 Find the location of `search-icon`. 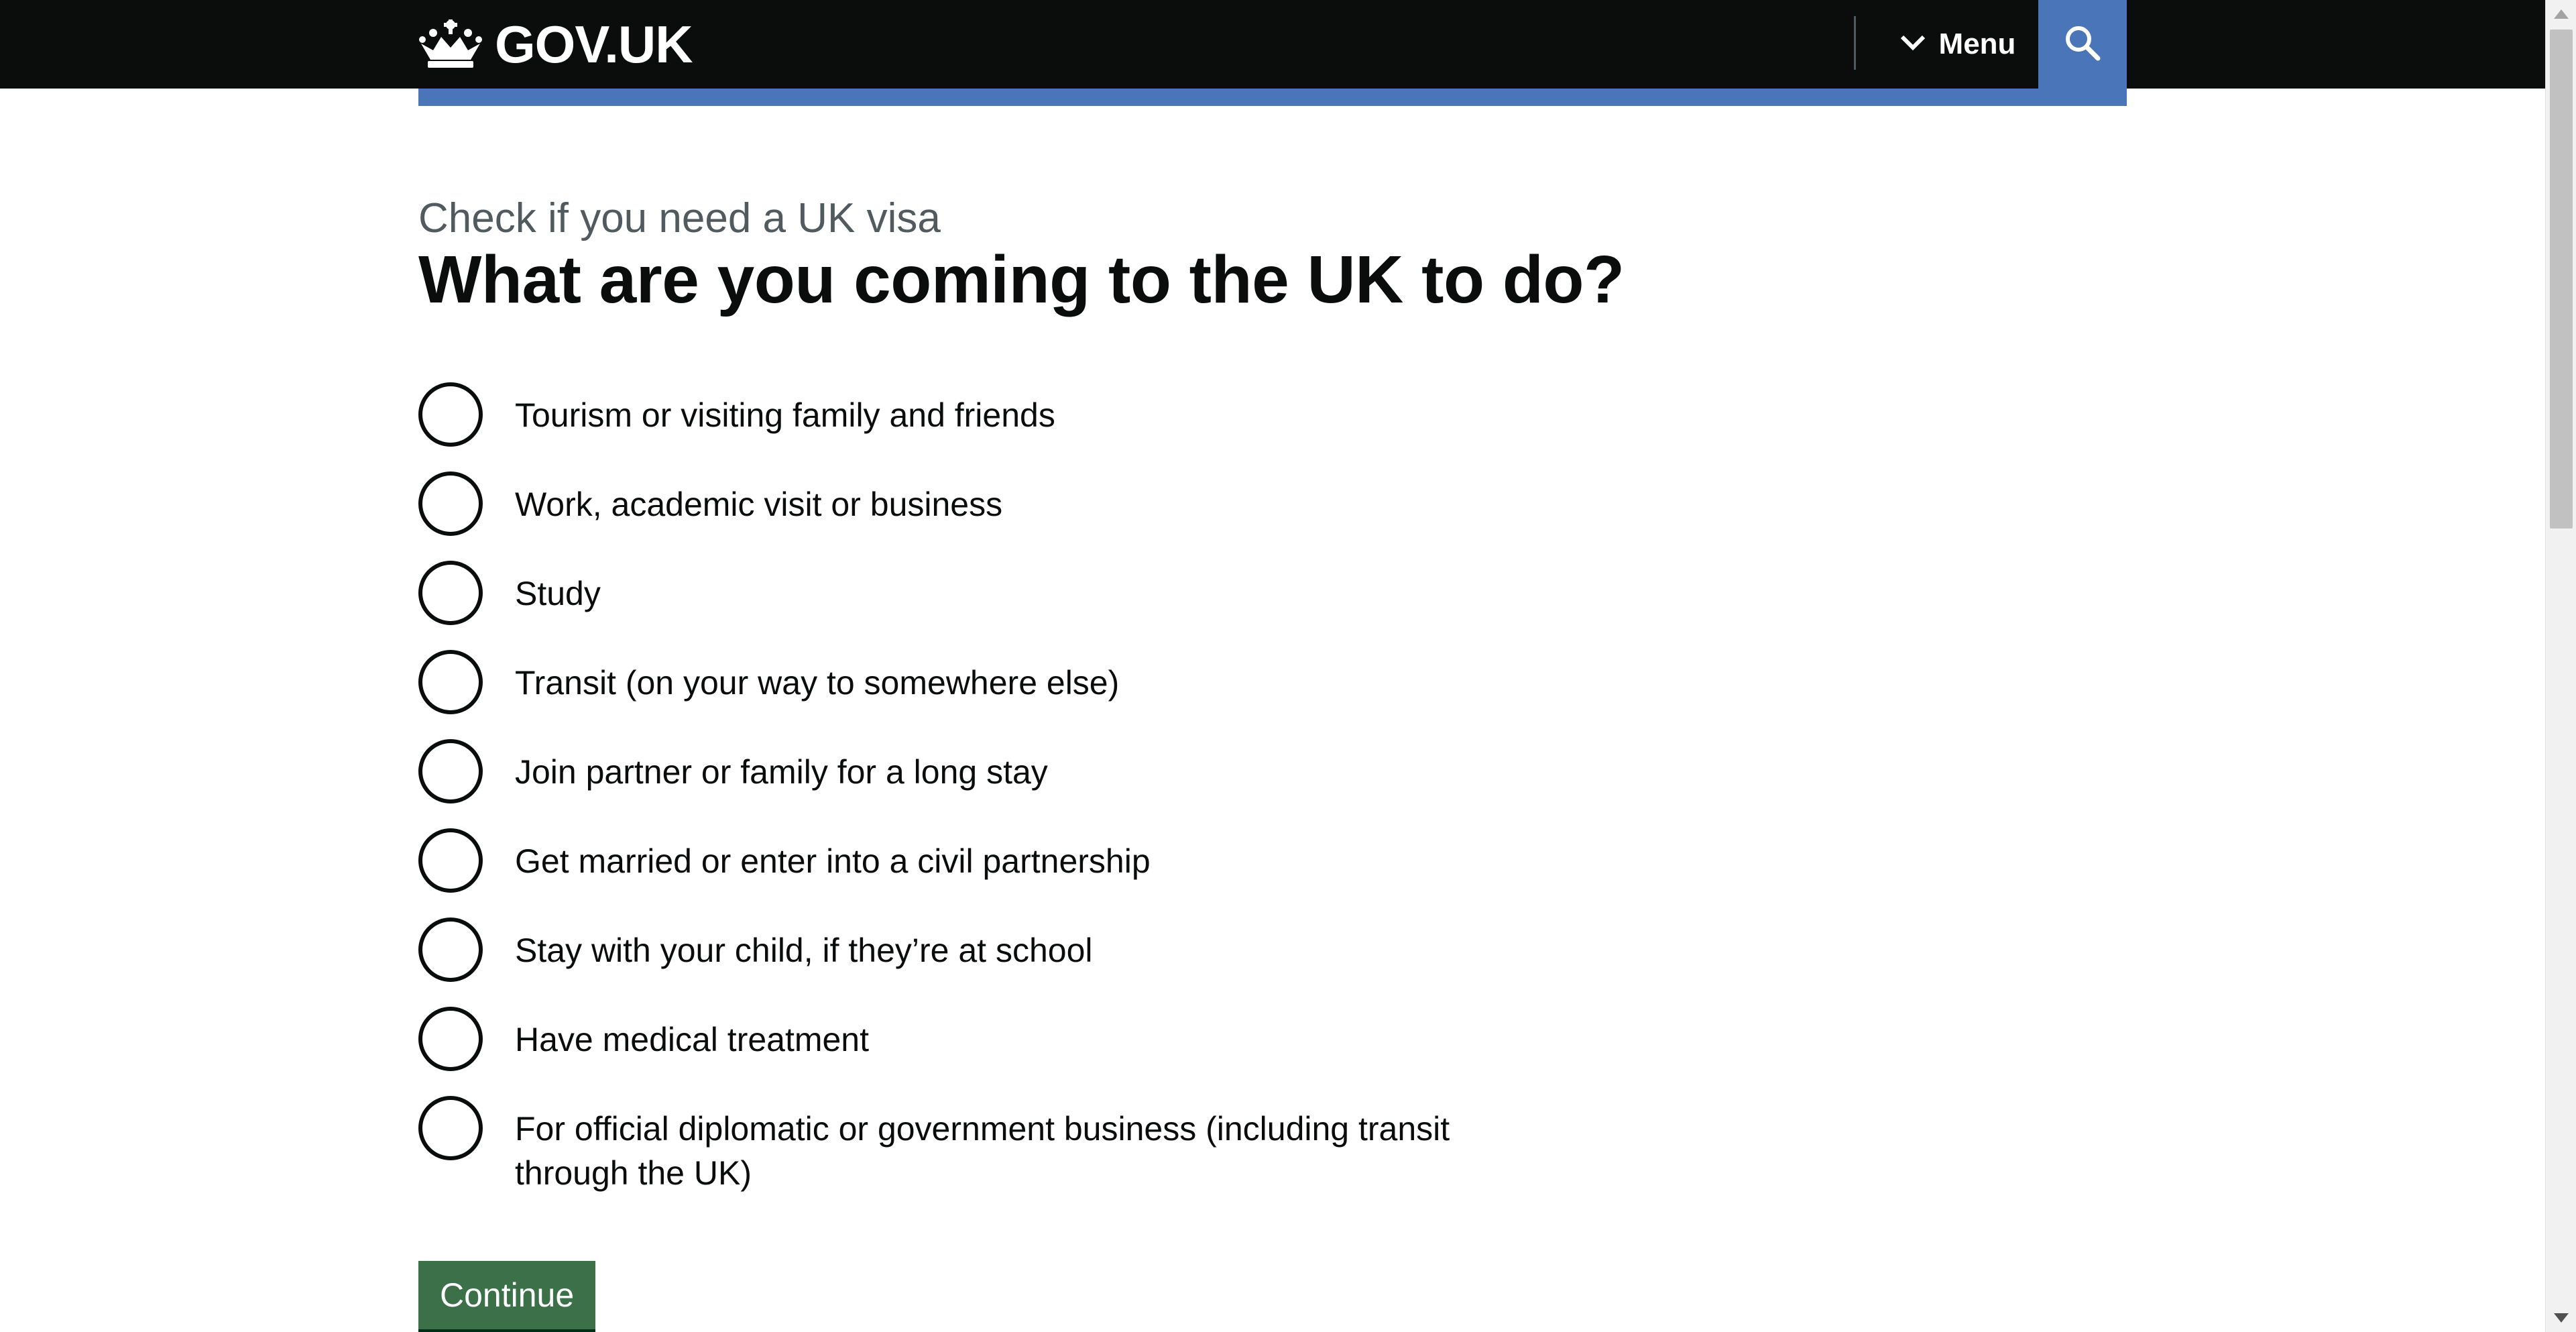

search-icon is located at coordinates (2082, 44).